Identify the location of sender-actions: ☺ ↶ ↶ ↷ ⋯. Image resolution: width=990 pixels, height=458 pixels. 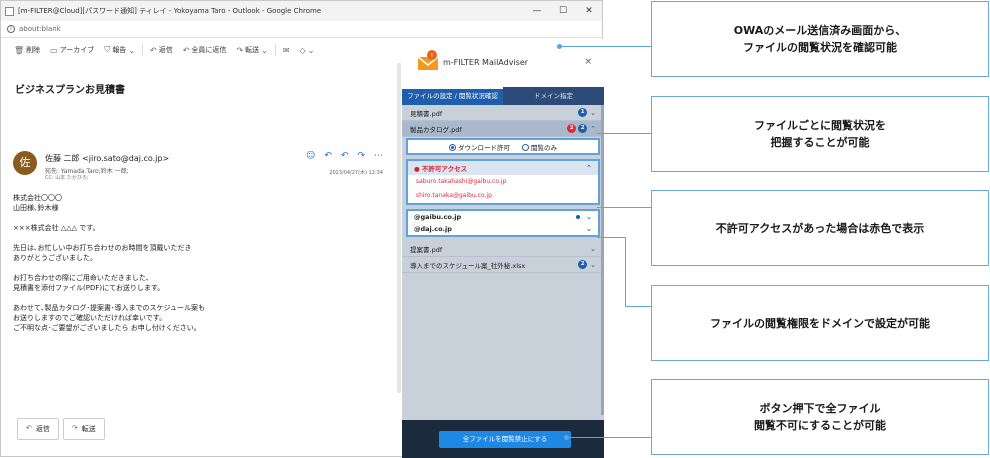
(344, 156).